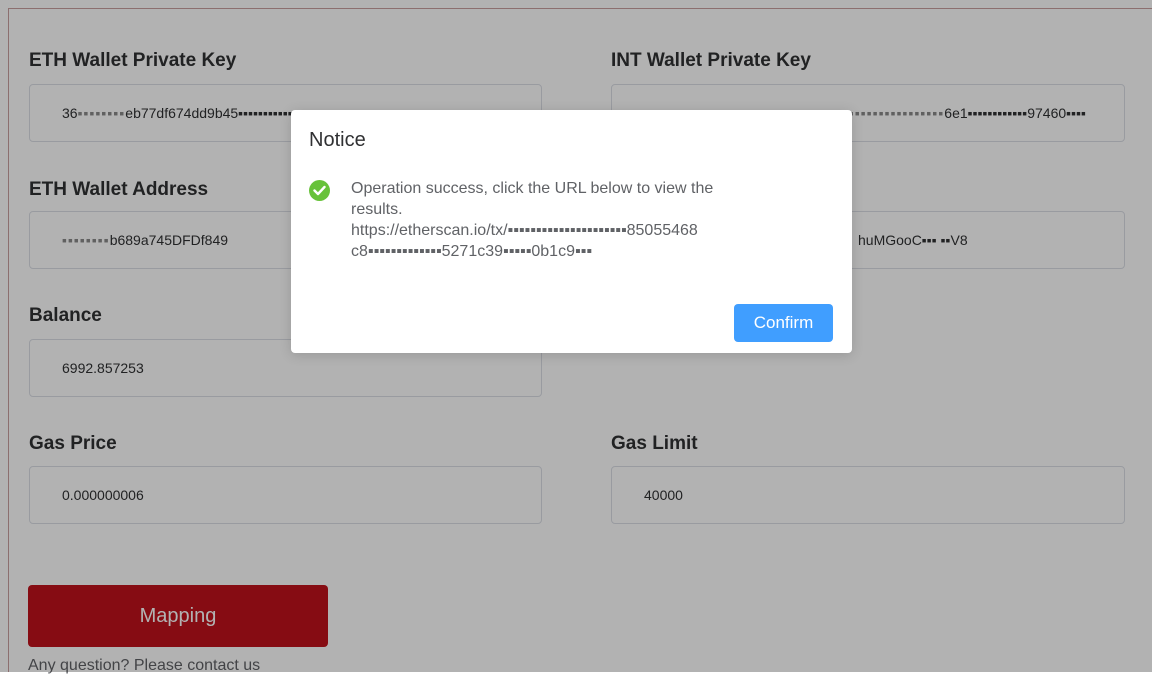 The image size is (1152, 675). What do you see at coordinates (319, 190) in the screenshot?
I see `check-circle-icon` at bounding box center [319, 190].